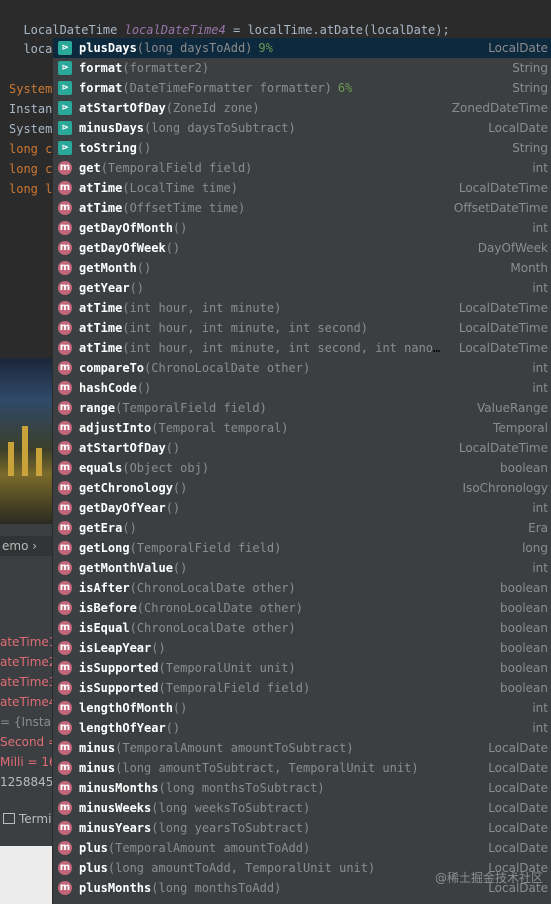 The image size is (551, 904). I want to click on completion-signature: lengthOfMonth(), so click(133, 708).